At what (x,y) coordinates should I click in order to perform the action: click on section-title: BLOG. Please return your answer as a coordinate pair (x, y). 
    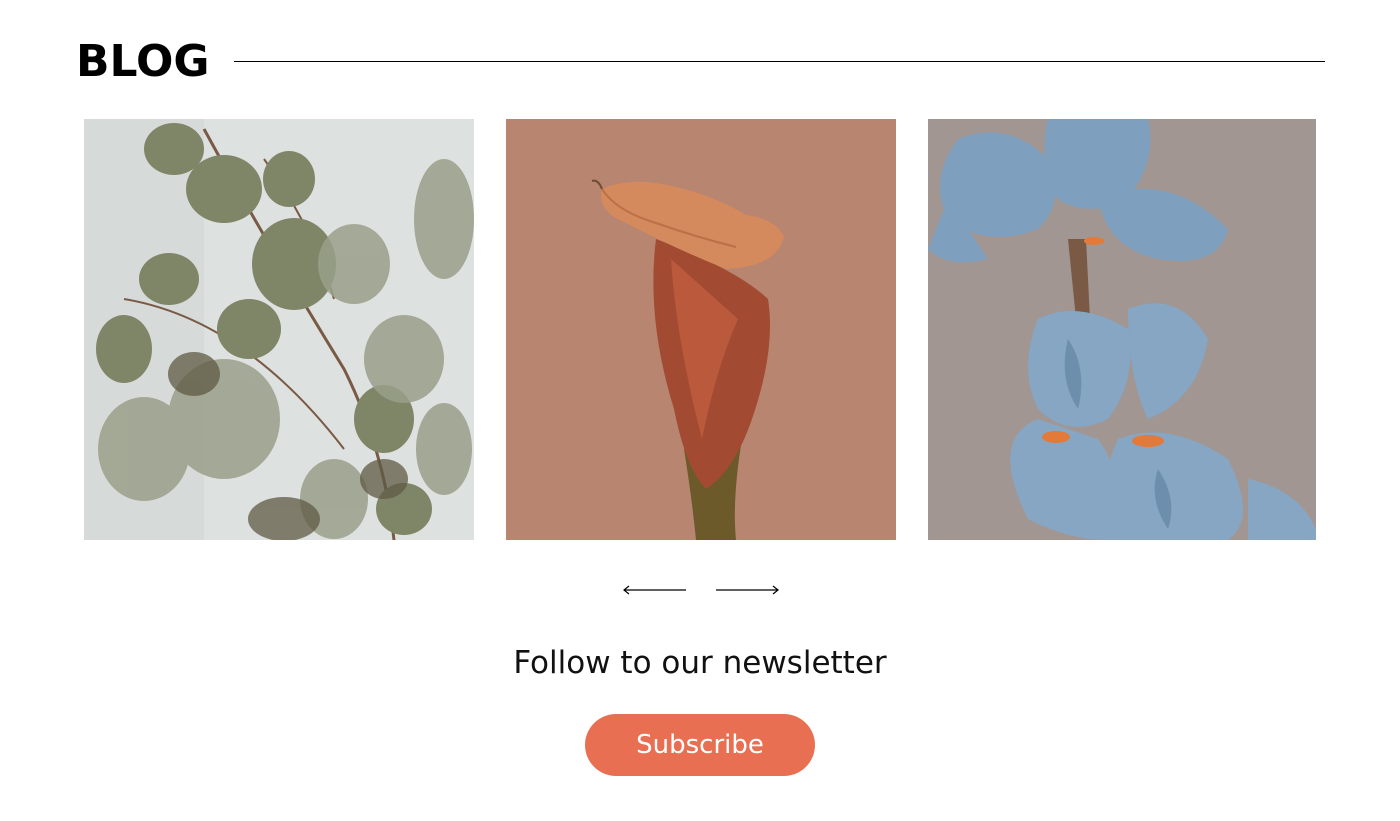
    Looking at the image, I should click on (143, 61).